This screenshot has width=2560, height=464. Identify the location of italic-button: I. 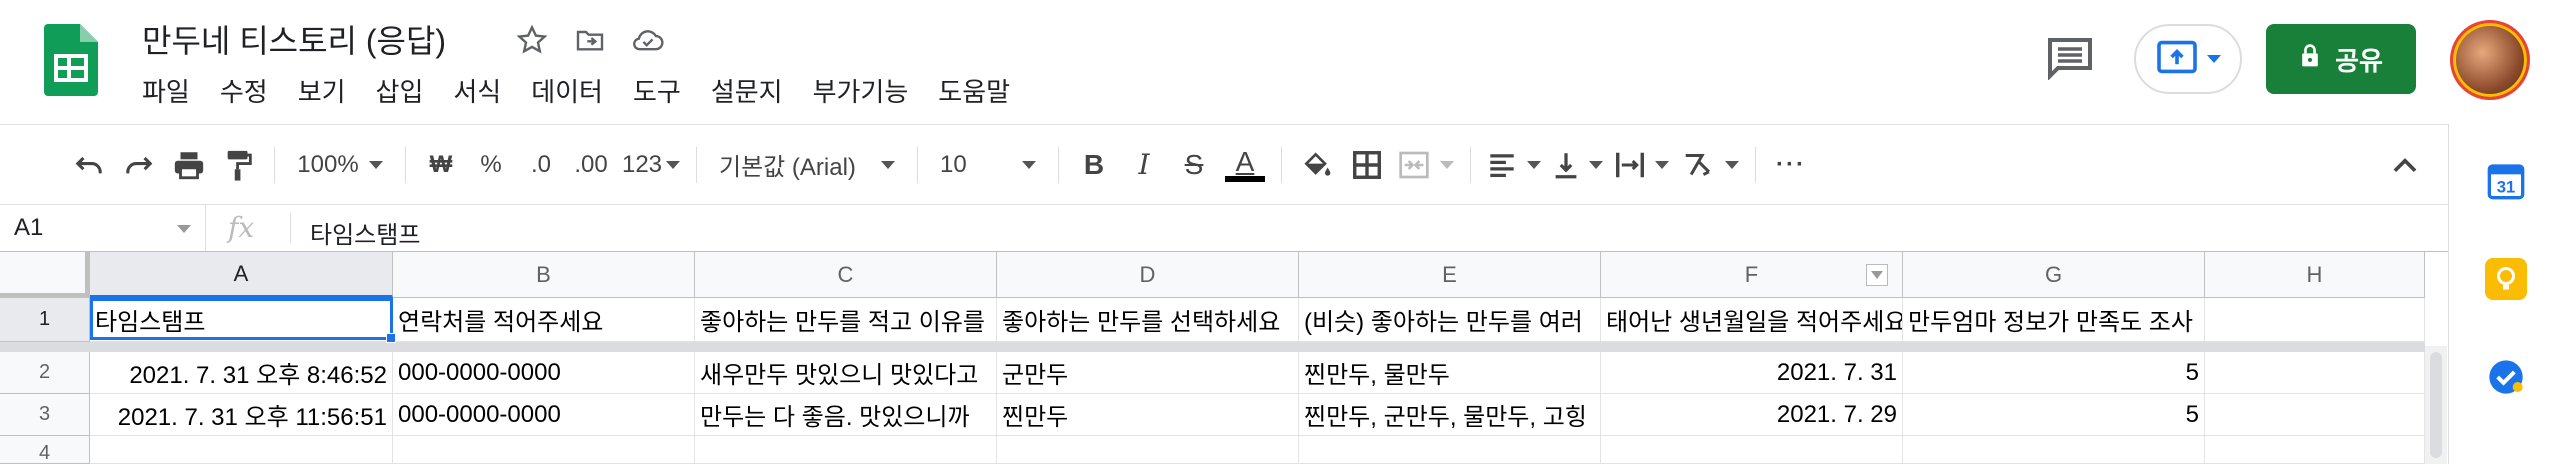
(1144, 165).